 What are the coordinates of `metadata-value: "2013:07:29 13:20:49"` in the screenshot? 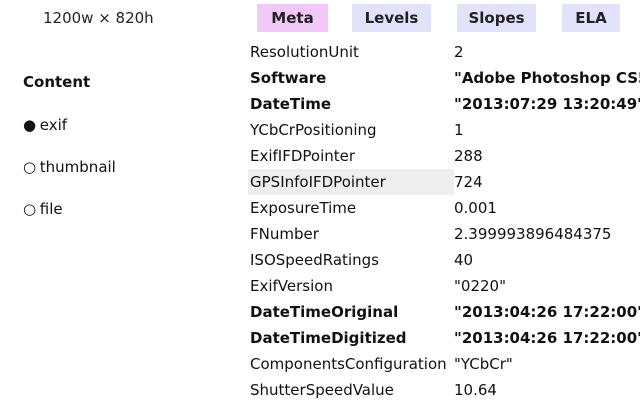 It's located at (547, 104).